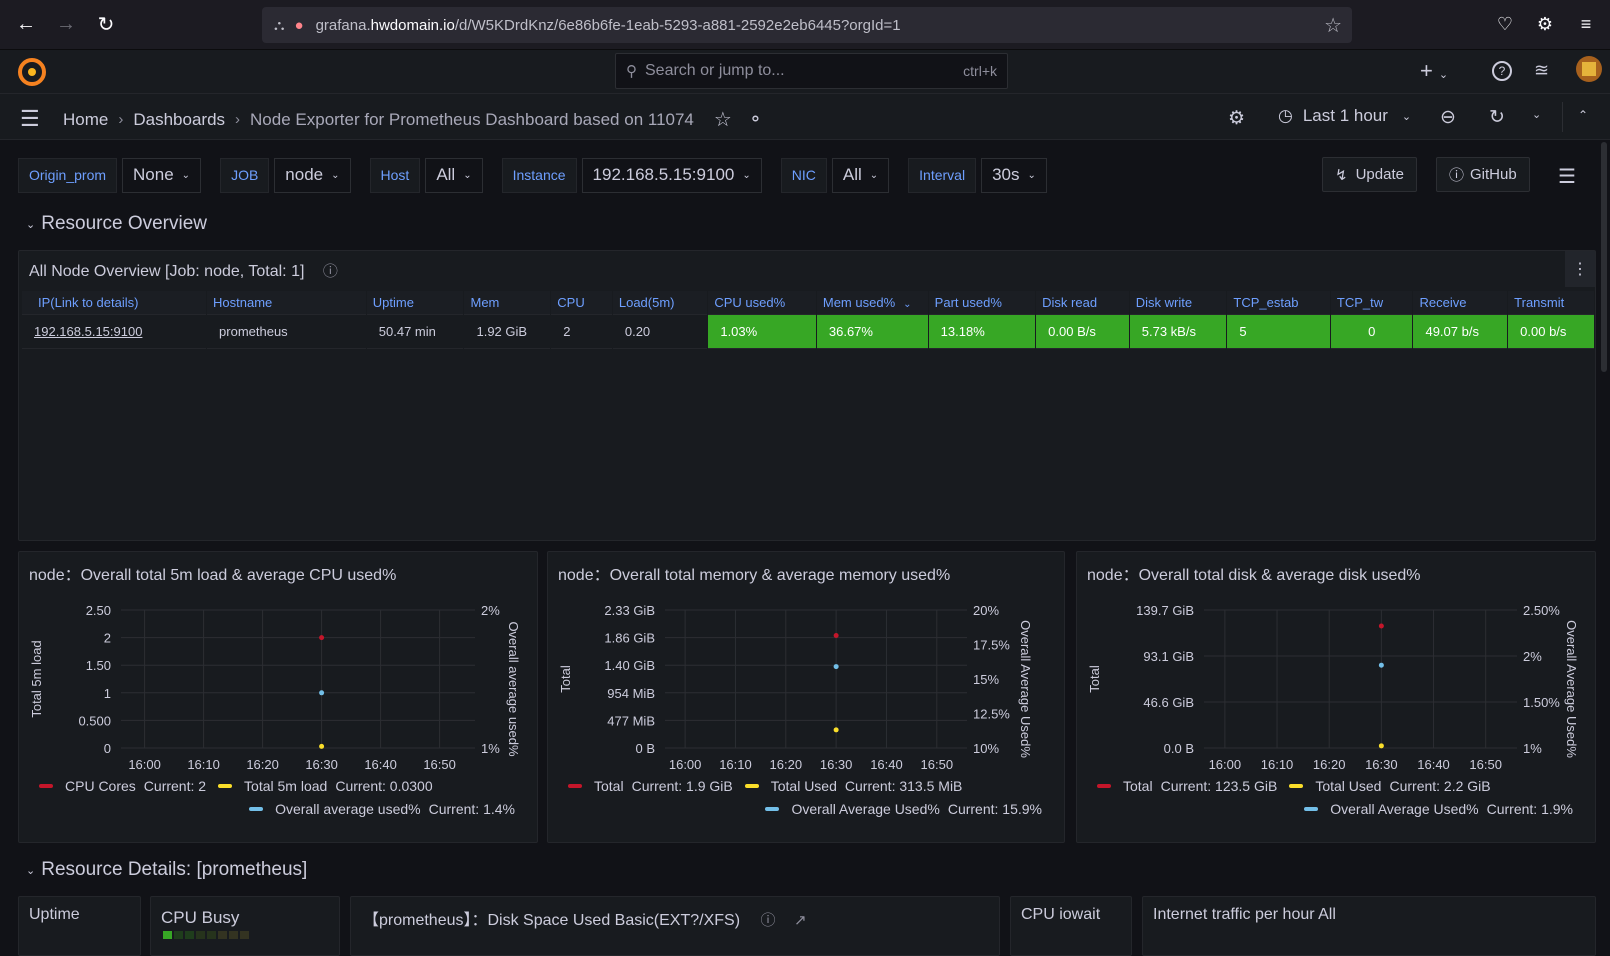 This screenshot has height=956, width=1610. What do you see at coordinates (312, 175) in the screenshot?
I see `var-select-job: node ⌄` at bounding box center [312, 175].